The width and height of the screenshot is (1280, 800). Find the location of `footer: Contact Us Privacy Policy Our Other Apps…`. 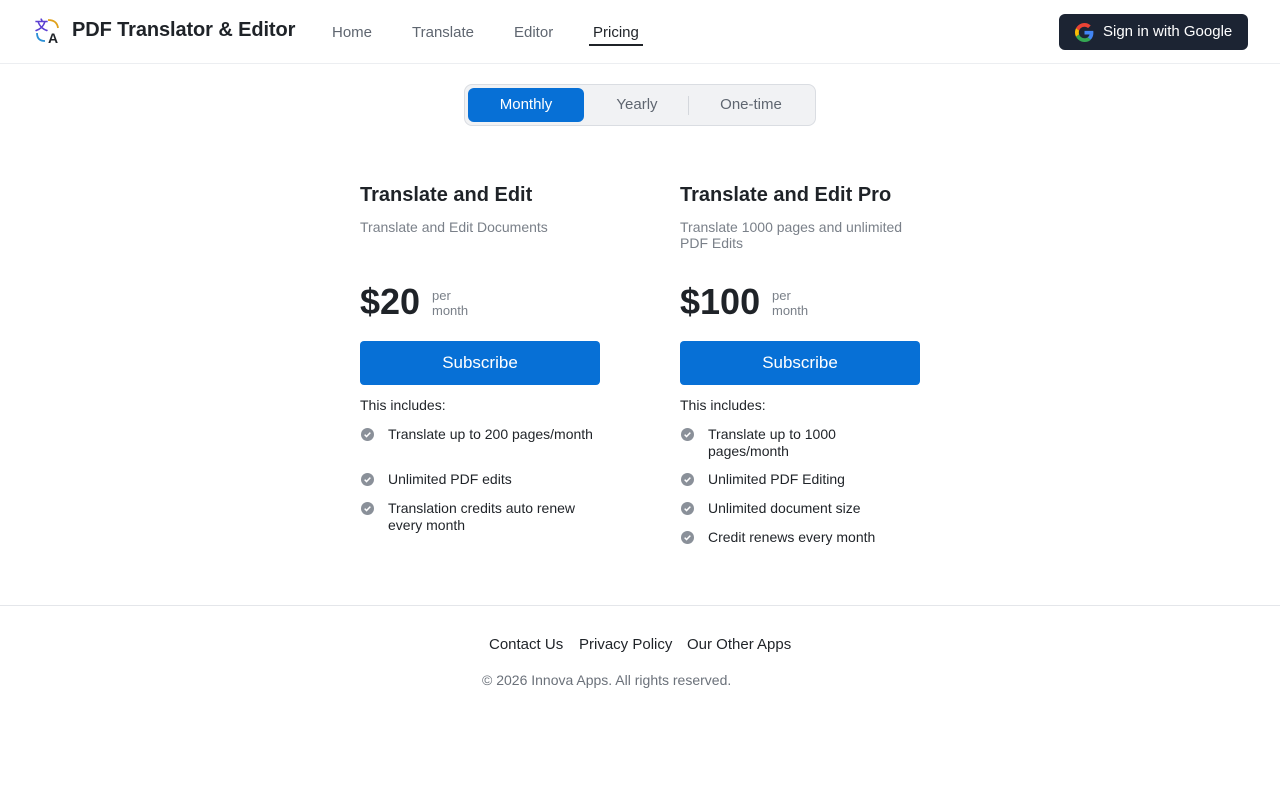

footer: Contact Us Privacy Policy Our Other Apps… is located at coordinates (640, 646).